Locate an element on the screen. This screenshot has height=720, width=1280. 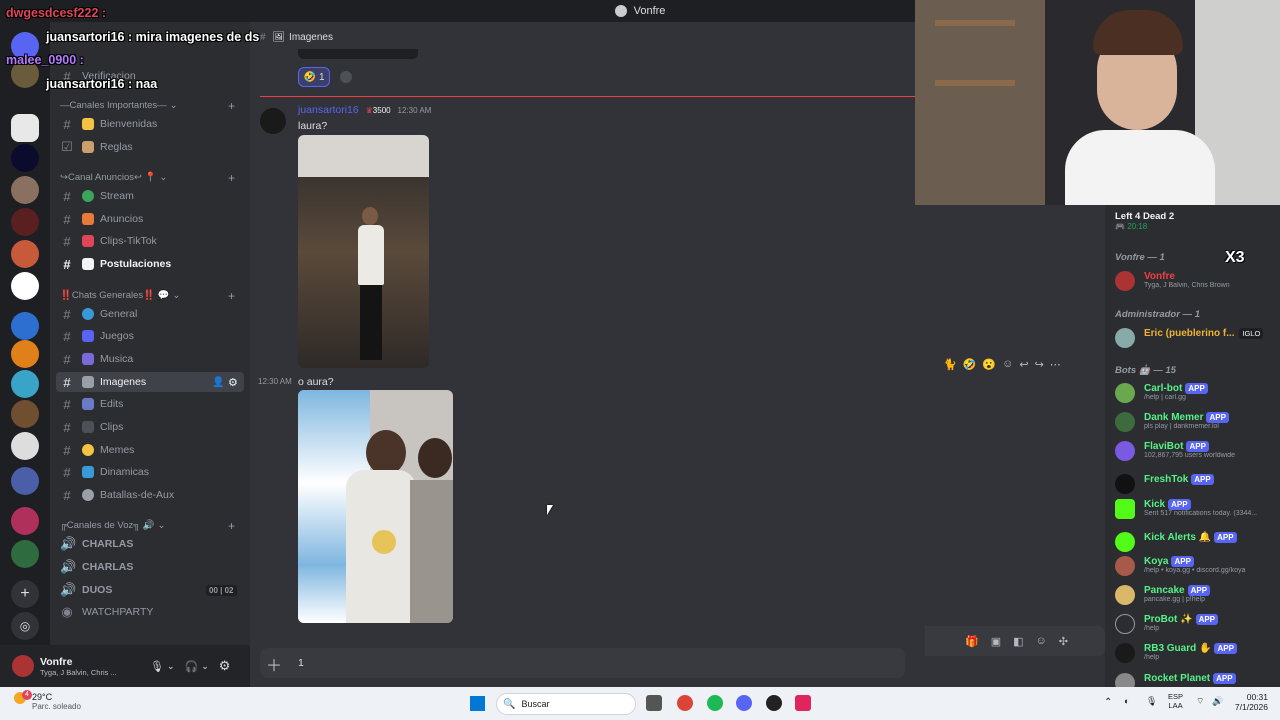
reaction: 🤣 1 is located at coordinates (314, 77).